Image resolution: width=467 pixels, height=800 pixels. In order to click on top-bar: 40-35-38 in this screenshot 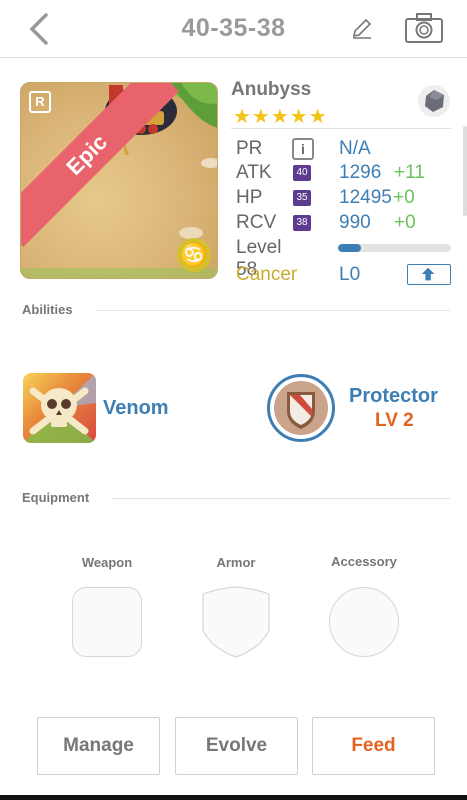, I will do `click(233, 29)`.